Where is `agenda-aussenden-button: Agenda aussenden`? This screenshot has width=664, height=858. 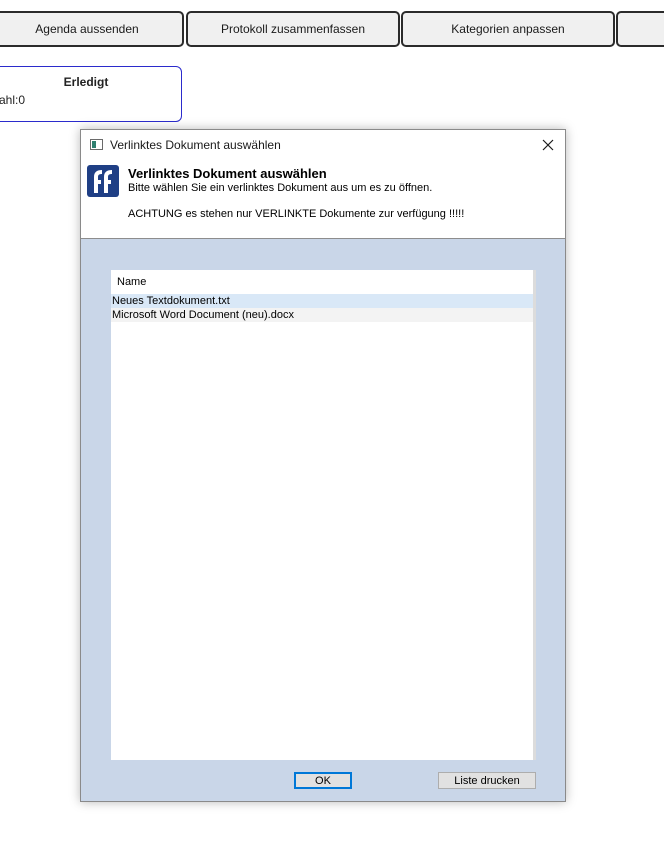
agenda-aussenden-button: Agenda aussenden is located at coordinates (92, 29).